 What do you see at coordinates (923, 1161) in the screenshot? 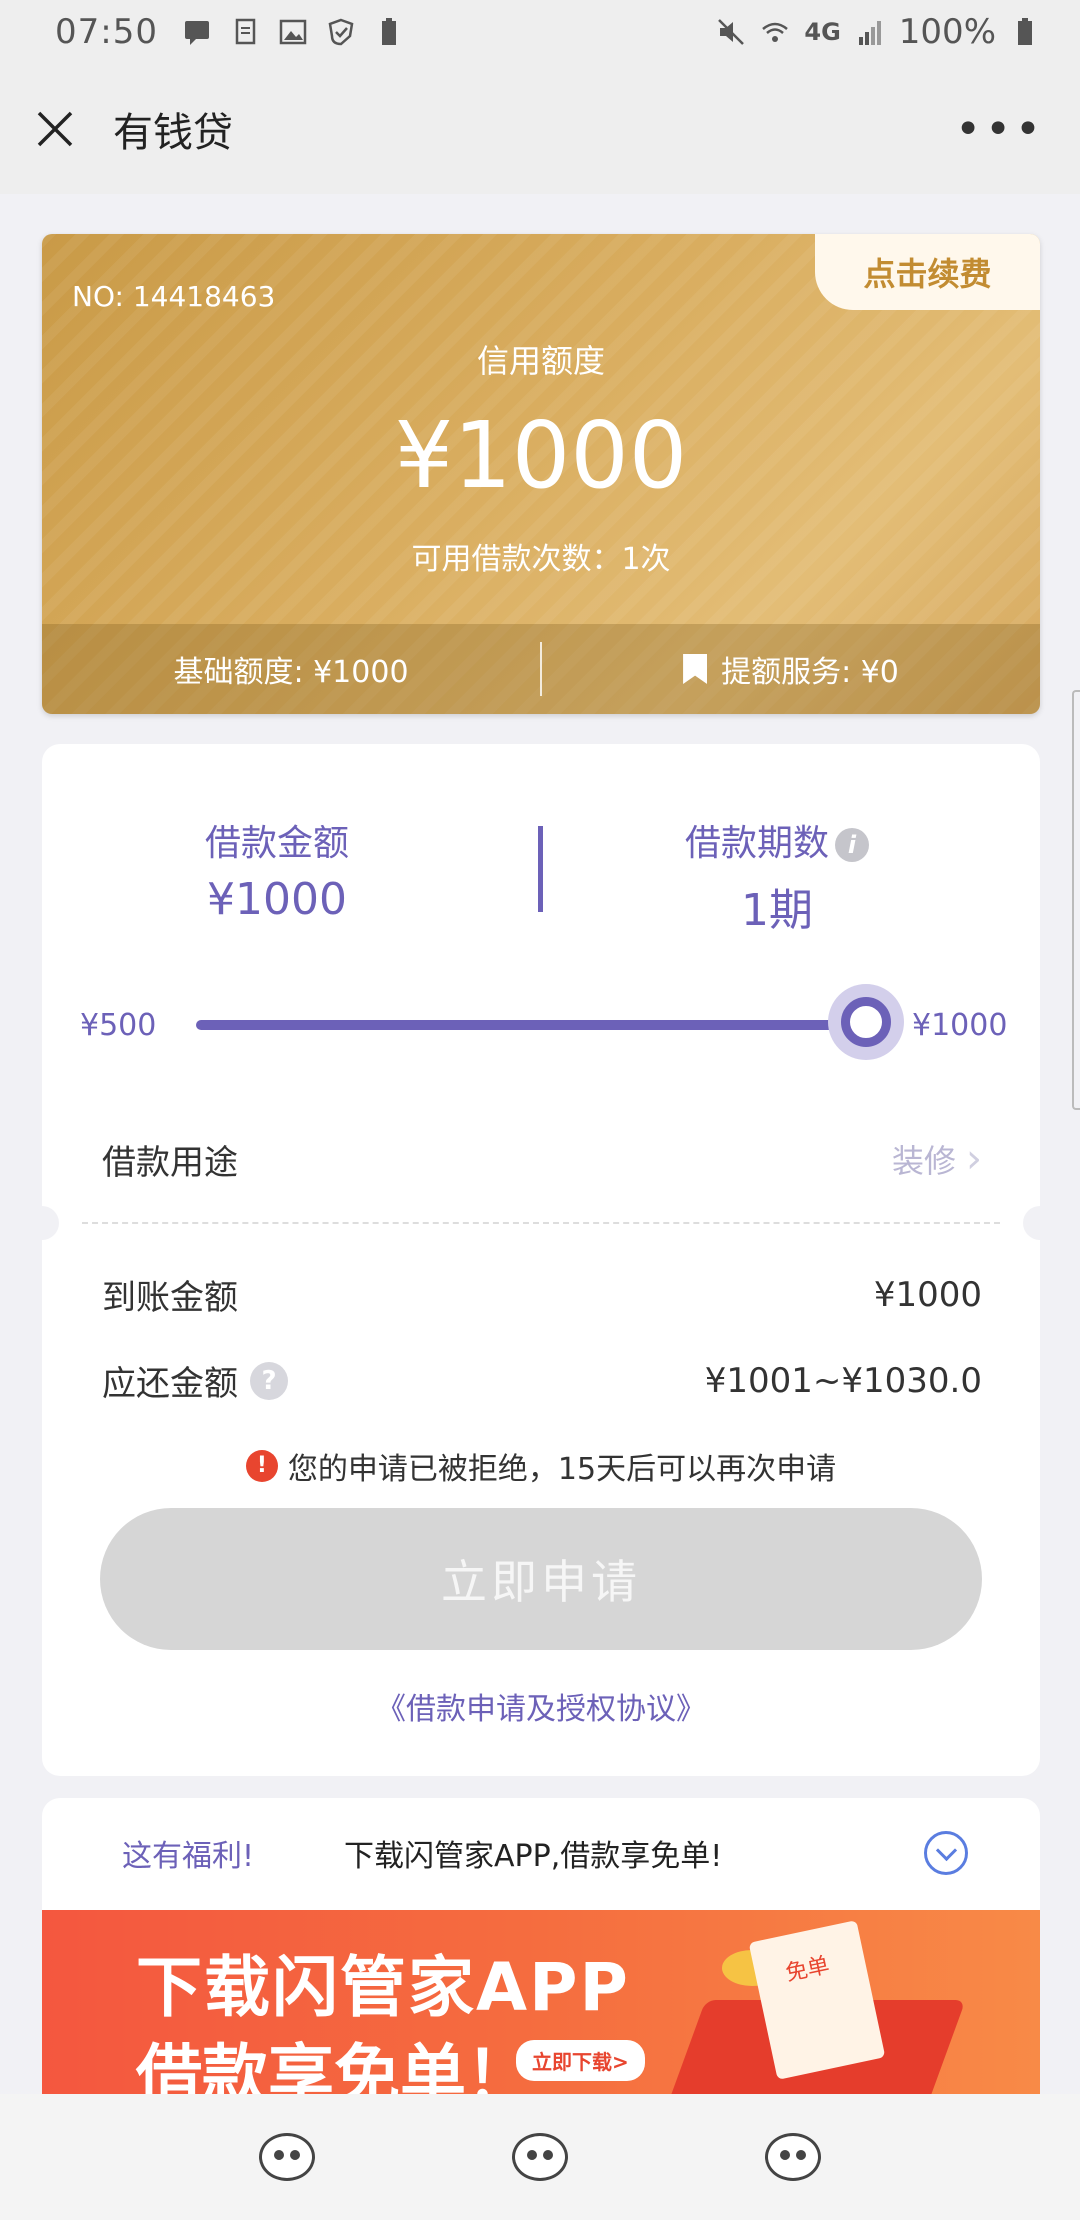
I see `loan-purpose-value: 装修` at bounding box center [923, 1161].